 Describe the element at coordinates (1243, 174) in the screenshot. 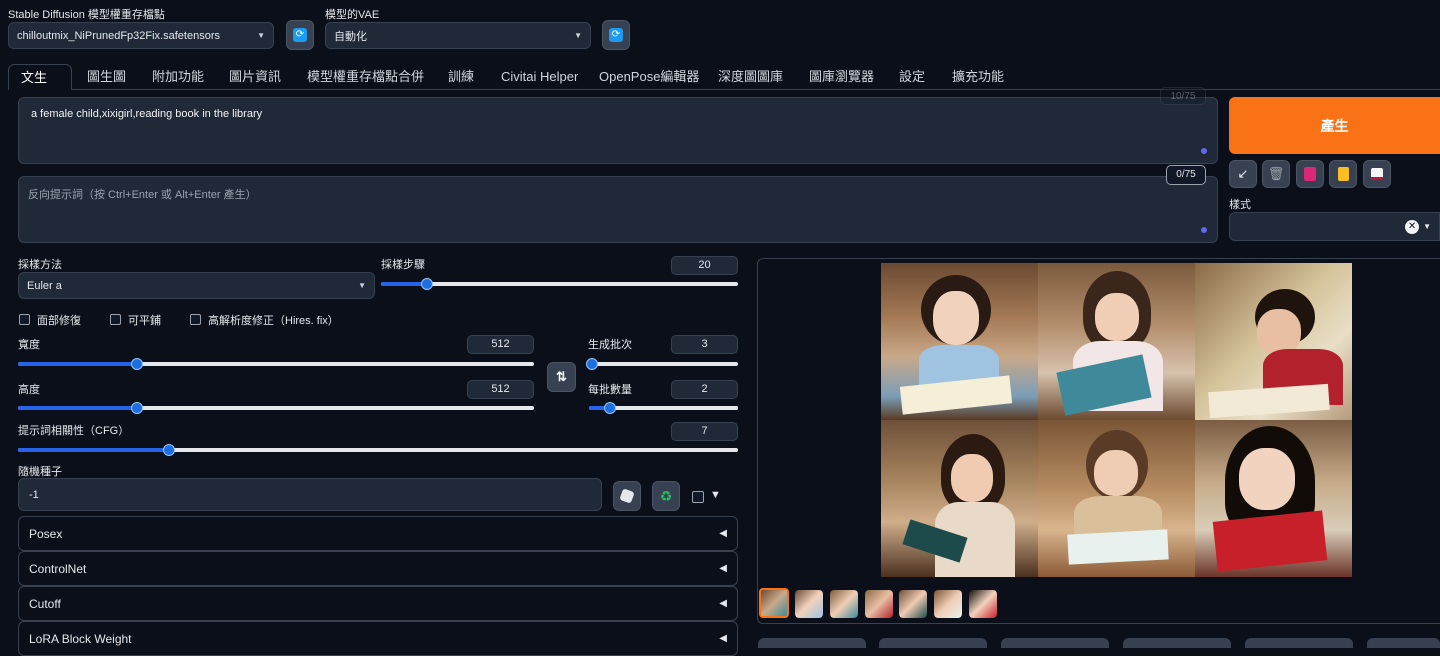

I see `read-params-button: ↙` at that location.